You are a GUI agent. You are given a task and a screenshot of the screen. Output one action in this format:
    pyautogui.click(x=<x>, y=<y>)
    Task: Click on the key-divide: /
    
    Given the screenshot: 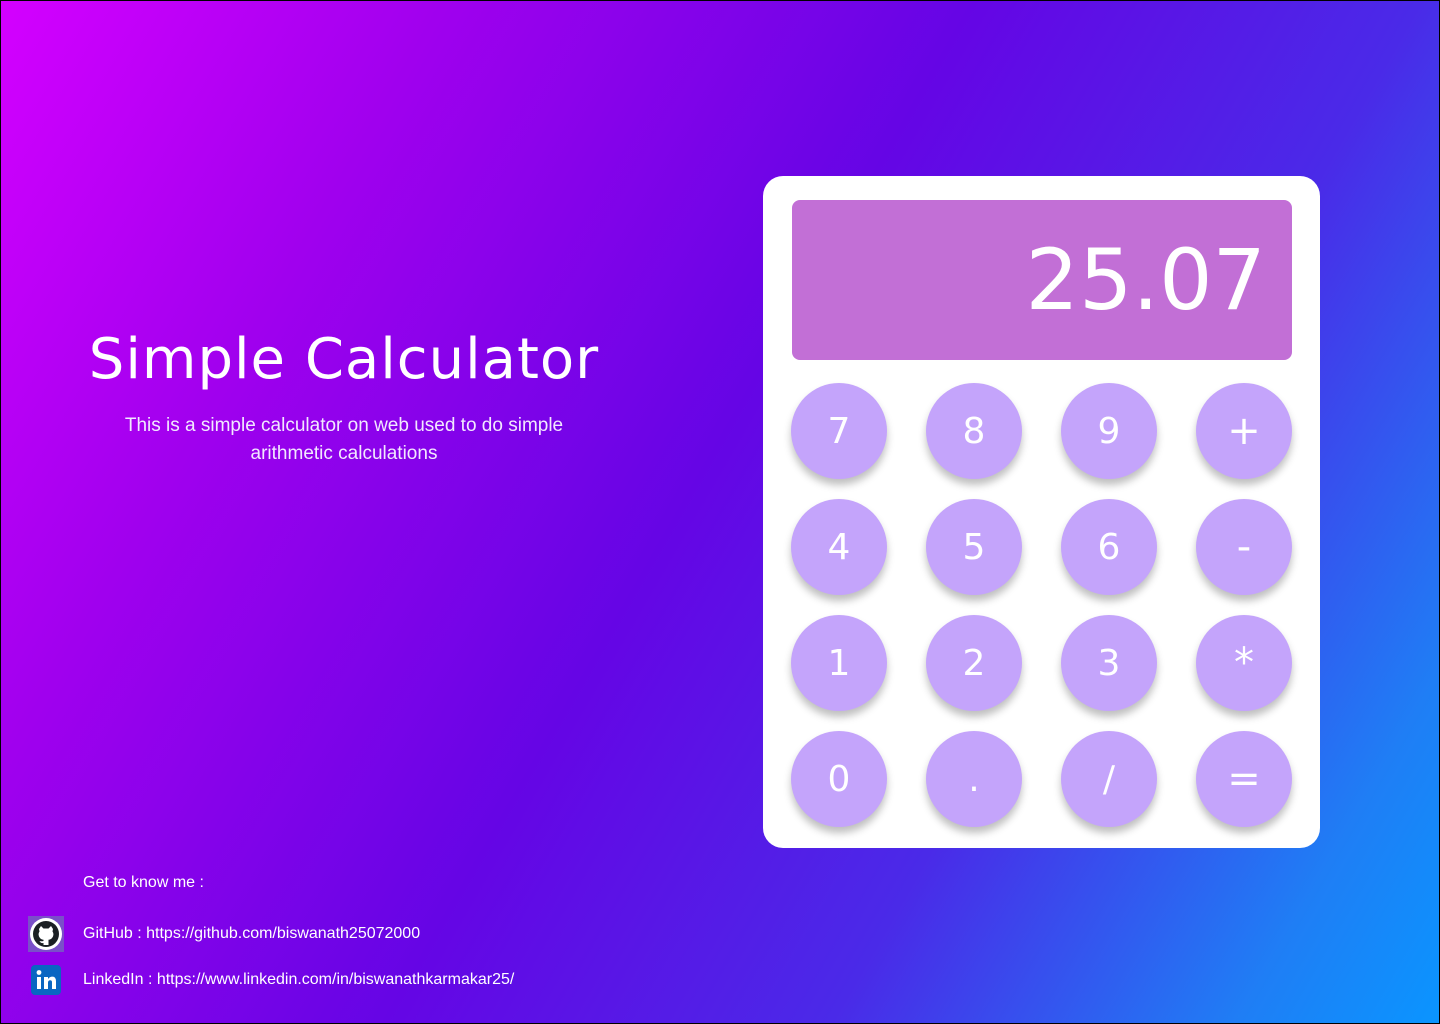 What is the action you would take?
    pyautogui.click(x=1109, y=779)
    